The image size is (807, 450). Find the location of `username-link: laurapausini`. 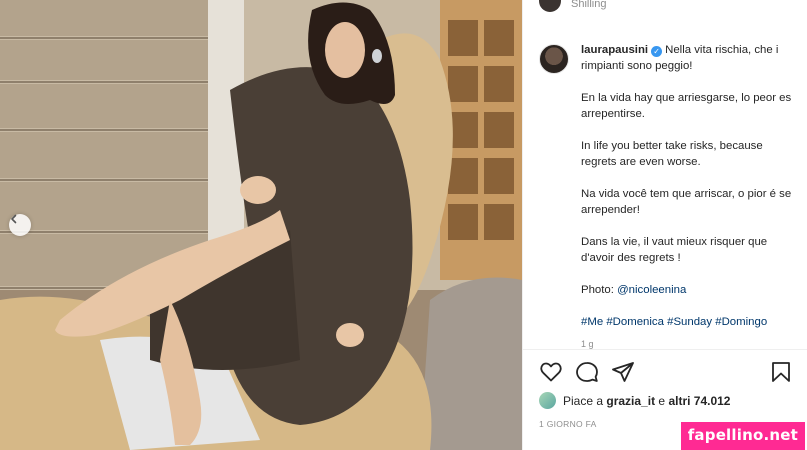

username-link: laurapausini is located at coordinates (614, 50).